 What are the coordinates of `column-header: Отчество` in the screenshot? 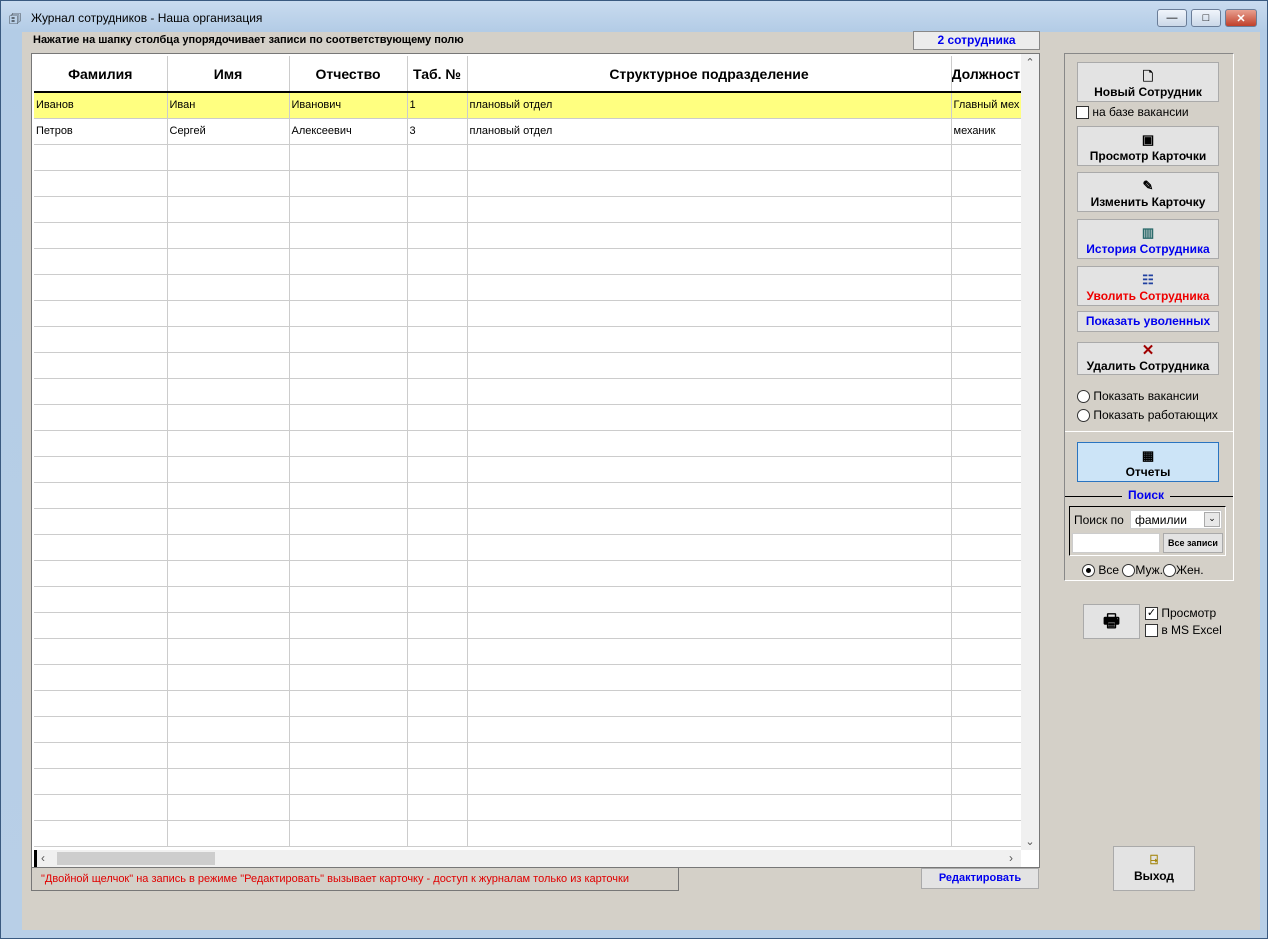 It's located at (348, 74).